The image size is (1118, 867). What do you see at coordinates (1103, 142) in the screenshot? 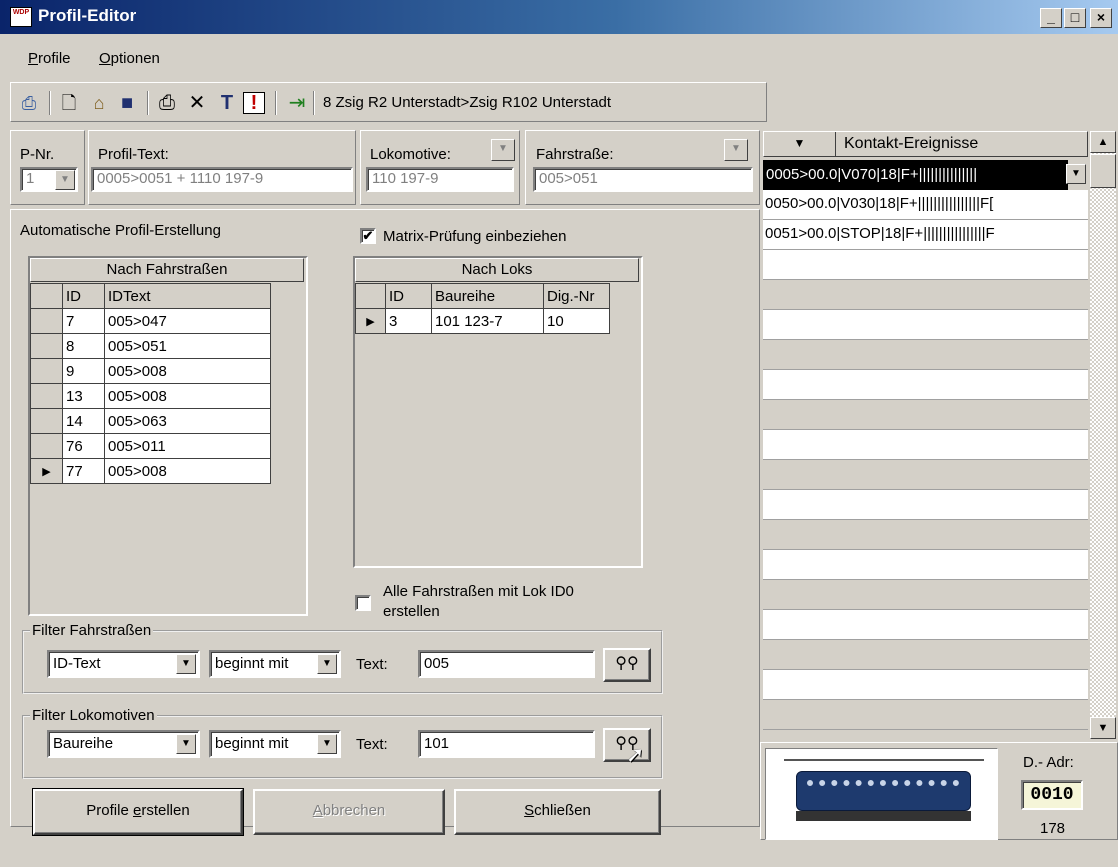
I see `scroll-up-icon: ▲` at bounding box center [1103, 142].